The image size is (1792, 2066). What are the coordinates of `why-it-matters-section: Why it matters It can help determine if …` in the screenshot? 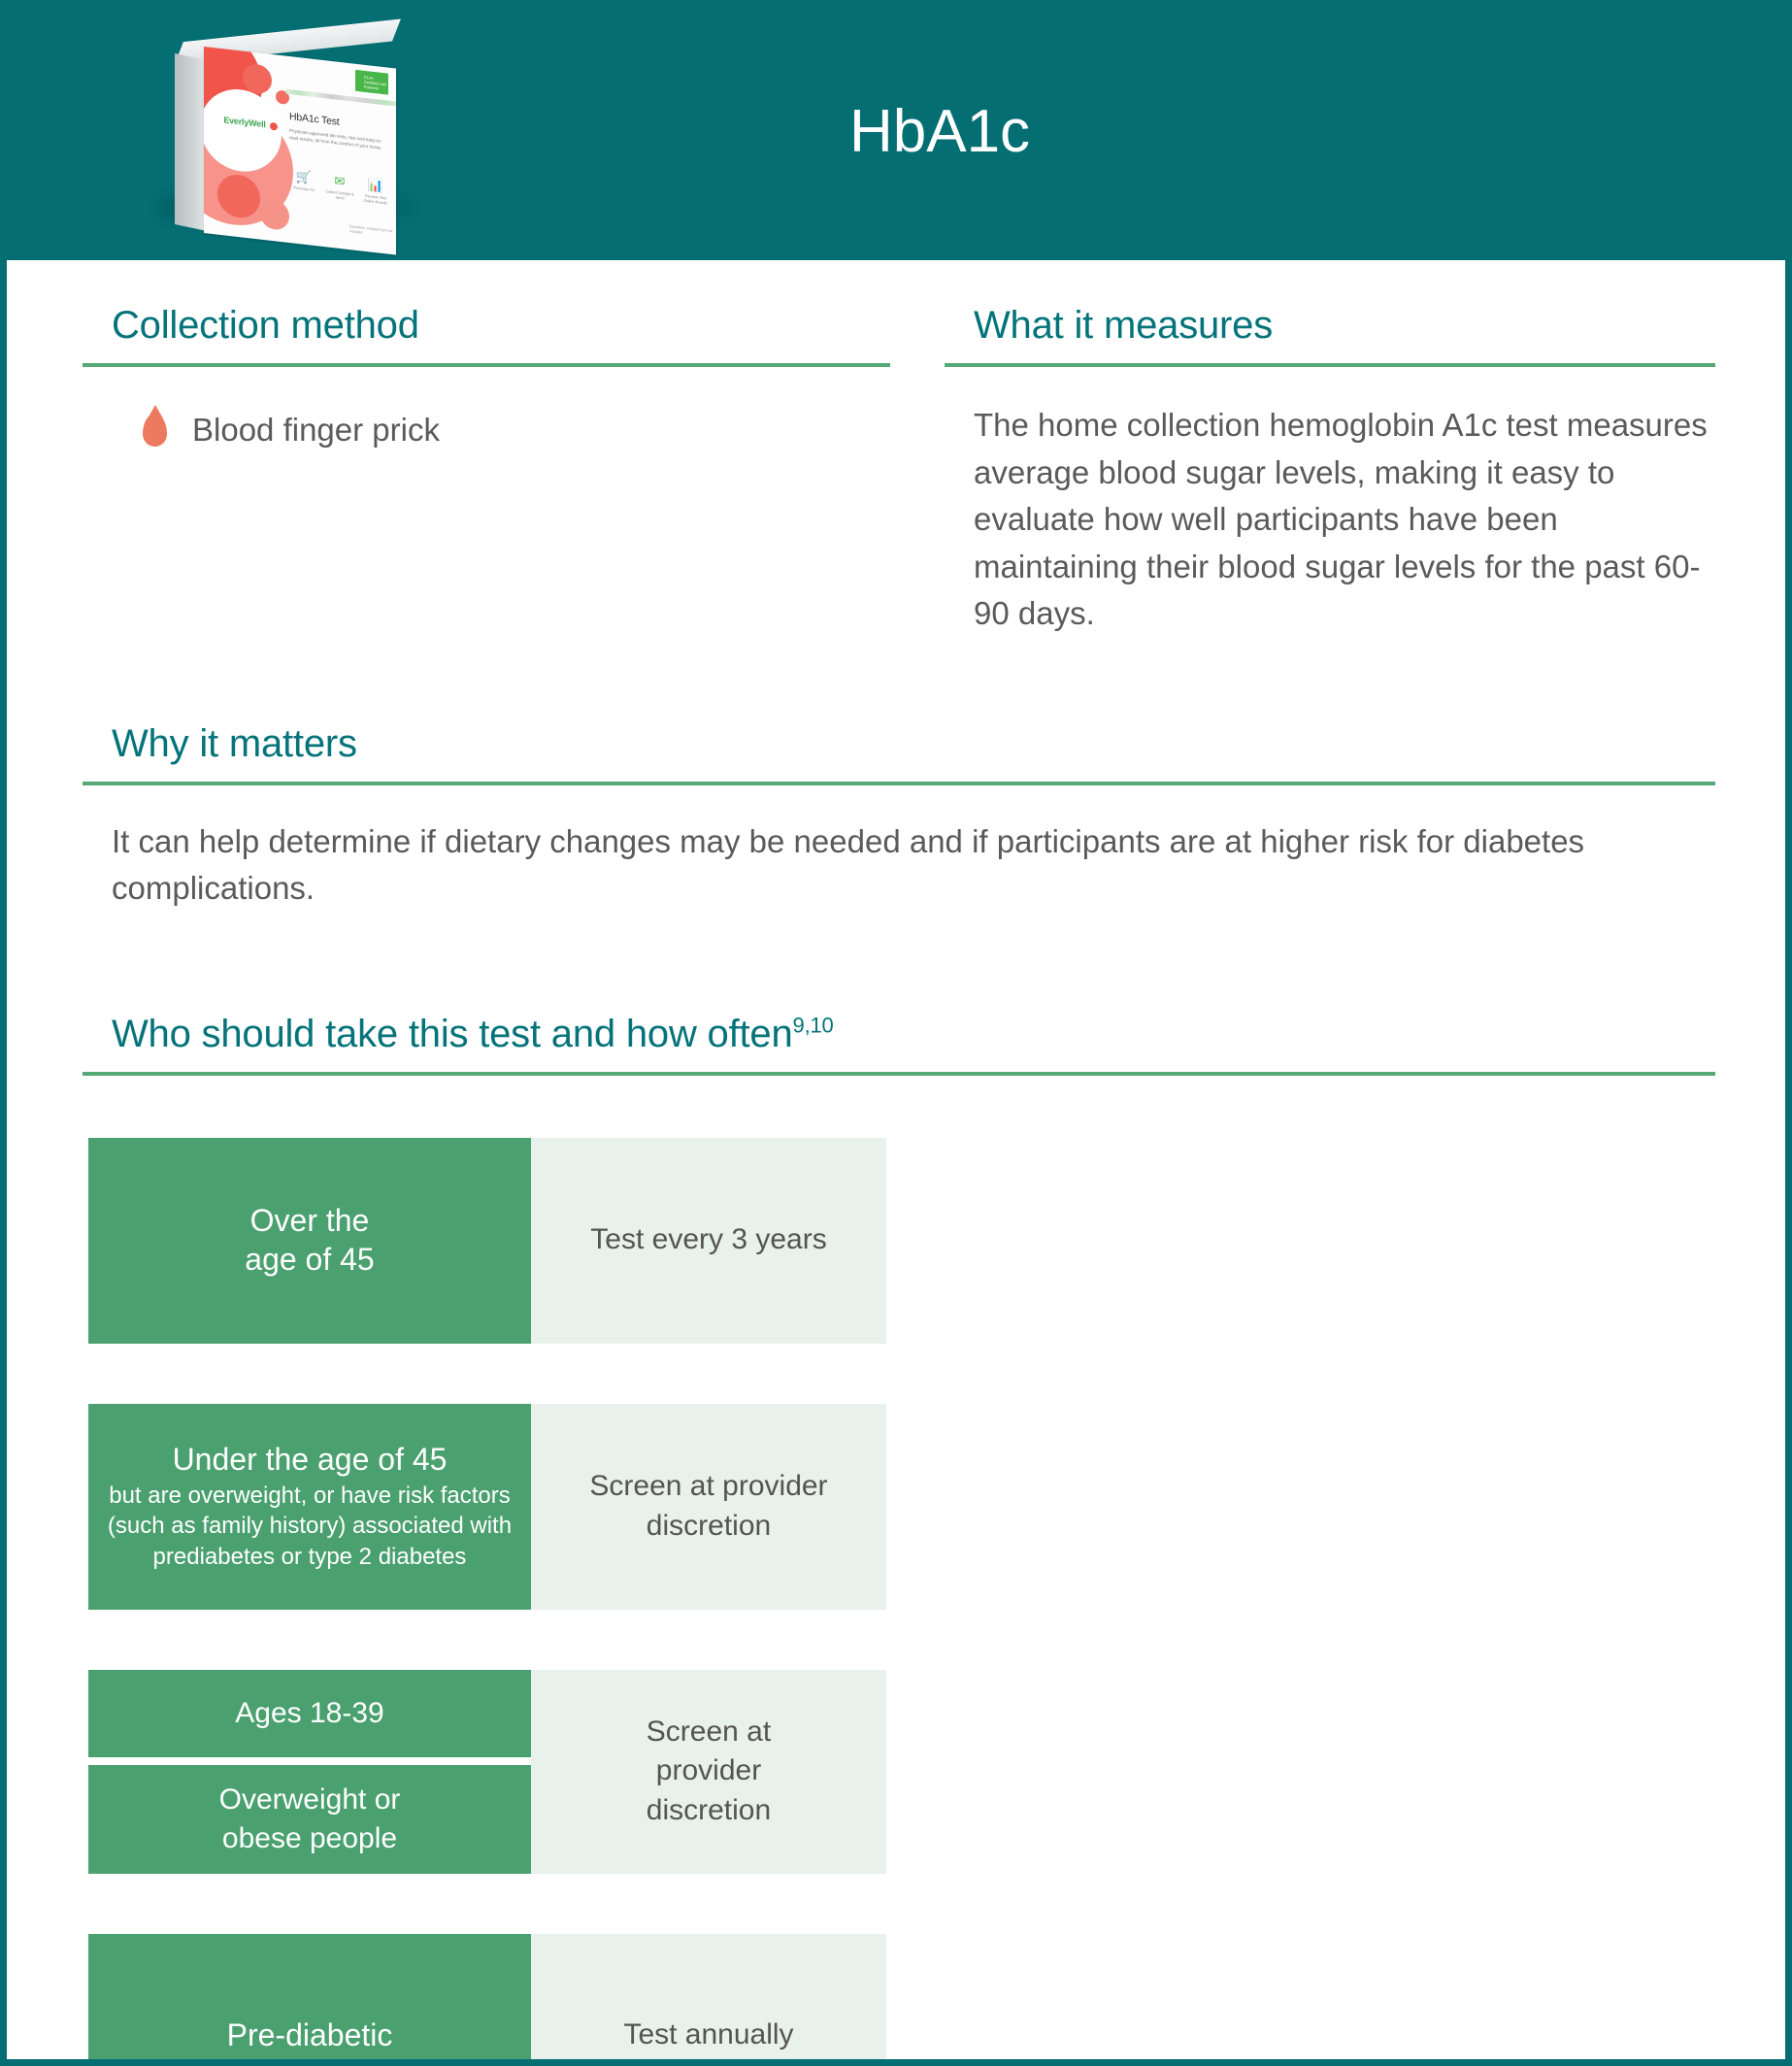 It's located at (896, 817).